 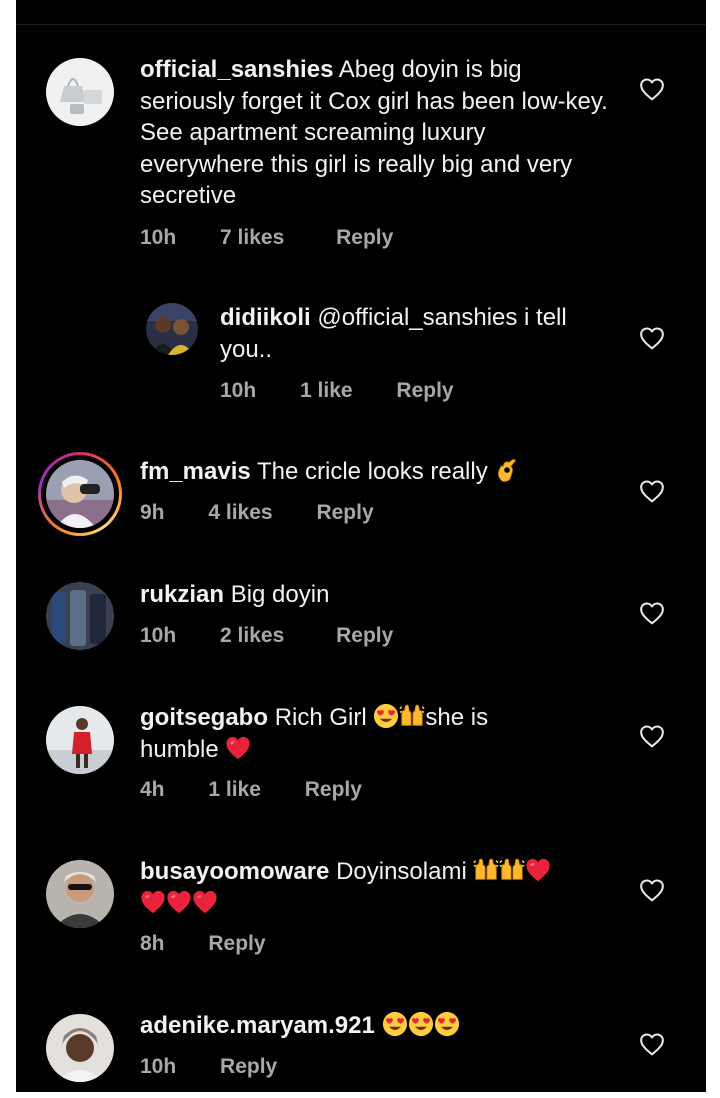 What do you see at coordinates (80, 1048) in the screenshot?
I see `woman-headwrap-avatar-icon` at bounding box center [80, 1048].